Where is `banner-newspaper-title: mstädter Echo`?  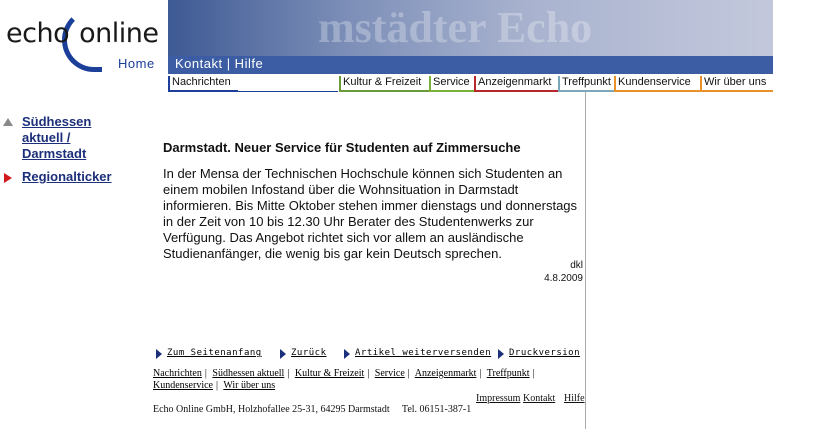 banner-newspaper-title: mstädter Echo is located at coordinates (455, 27).